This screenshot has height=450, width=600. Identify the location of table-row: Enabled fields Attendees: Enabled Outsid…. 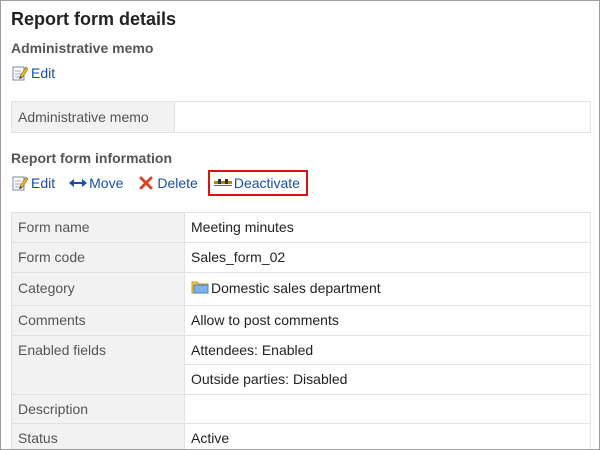
(301, 364).